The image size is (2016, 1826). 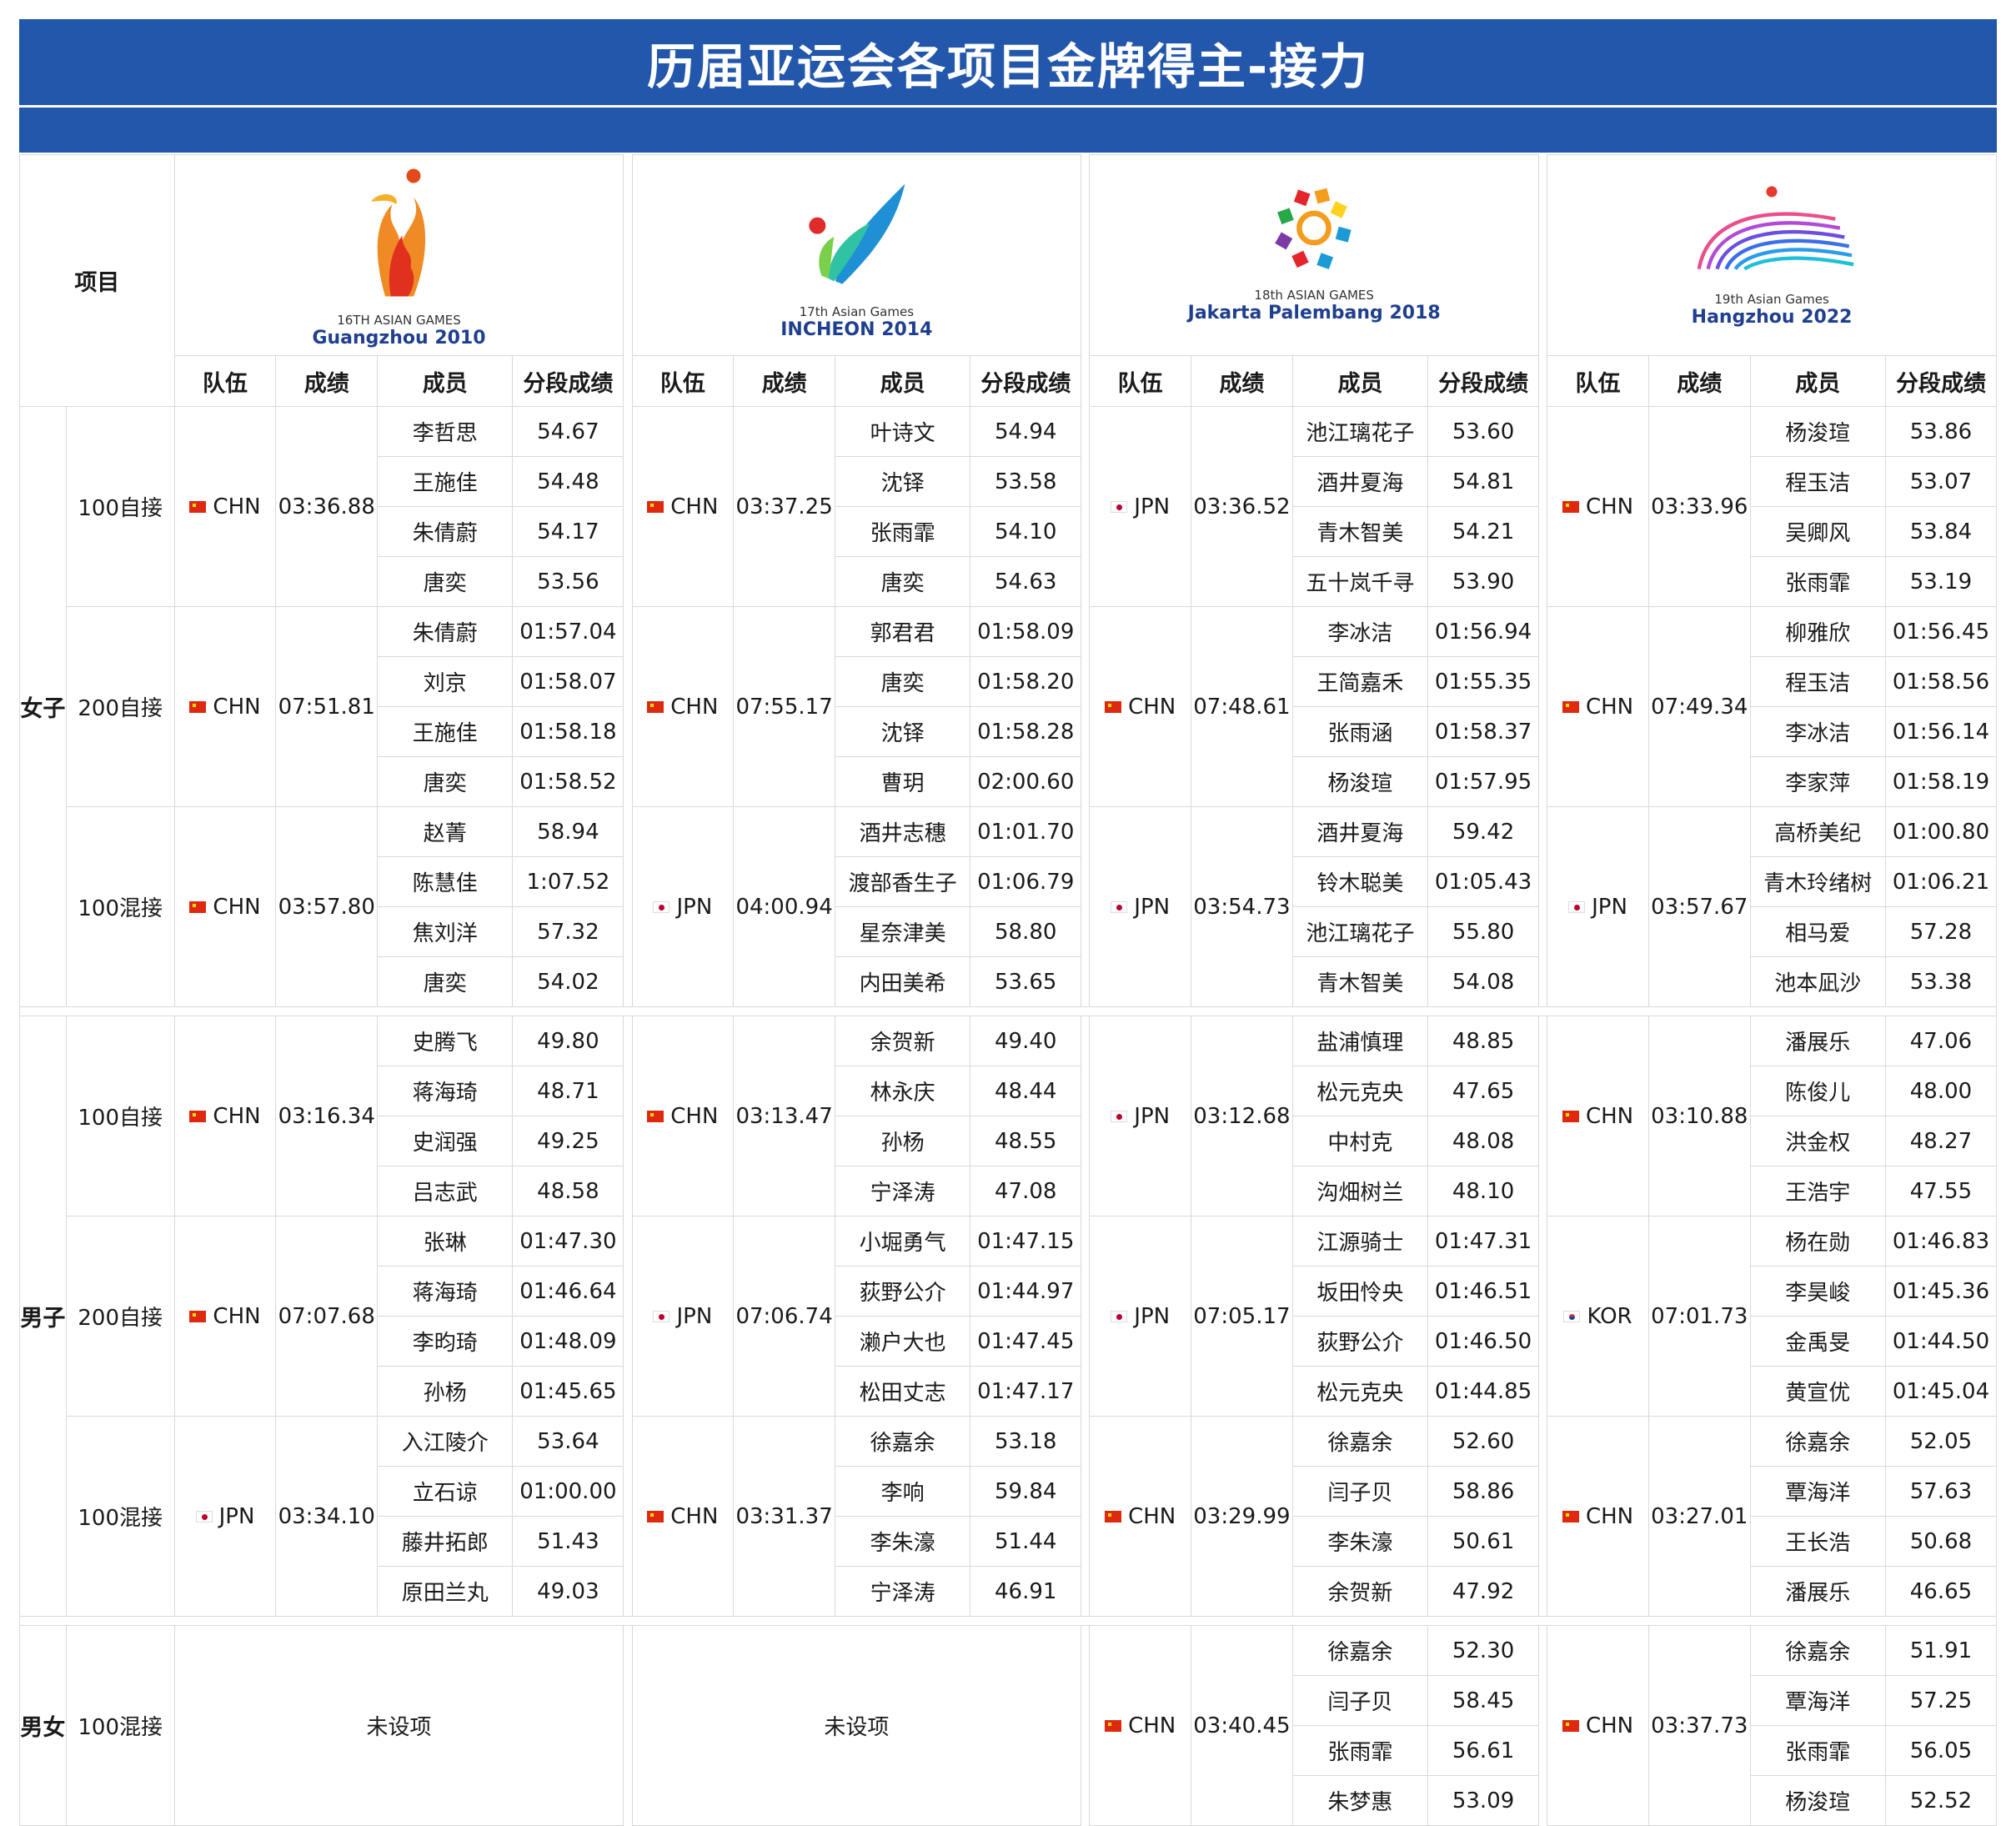 What do you see at coordinates (902, 1541) in the screenshot?
I see `member-name: 李朱濠` at bounding box center [902, 1541].